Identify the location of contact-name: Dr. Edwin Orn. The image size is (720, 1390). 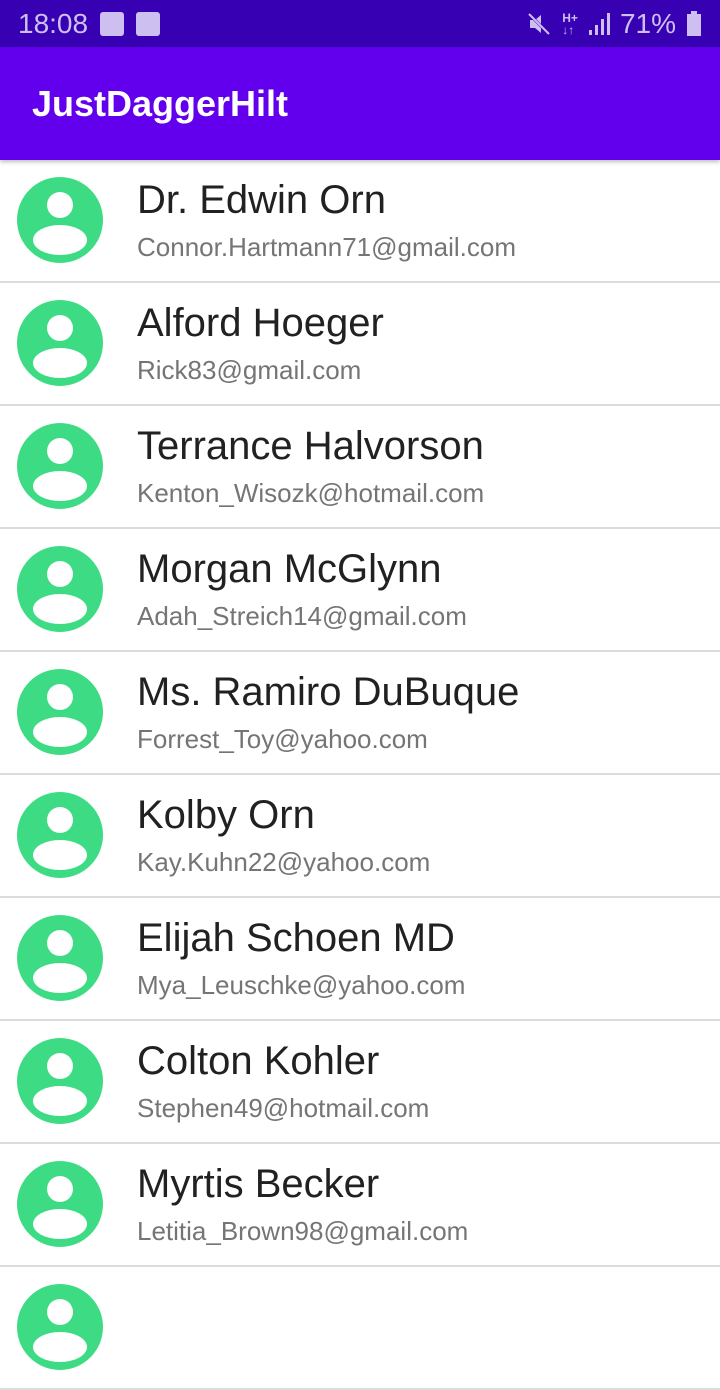
(261, 200).